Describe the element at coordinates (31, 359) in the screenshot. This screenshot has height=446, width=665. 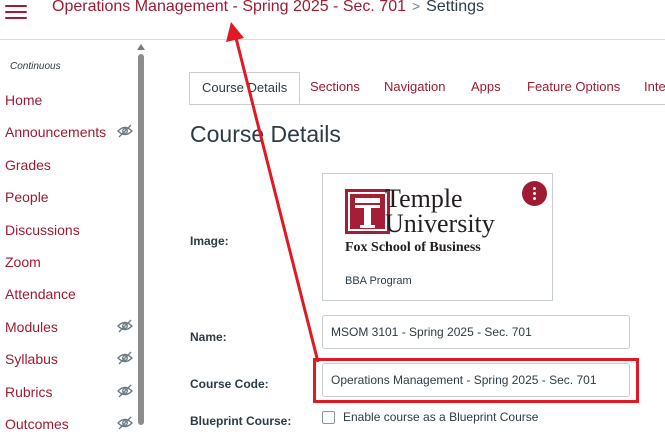
I see `sidebar-item-label: Syllabus` at that location.